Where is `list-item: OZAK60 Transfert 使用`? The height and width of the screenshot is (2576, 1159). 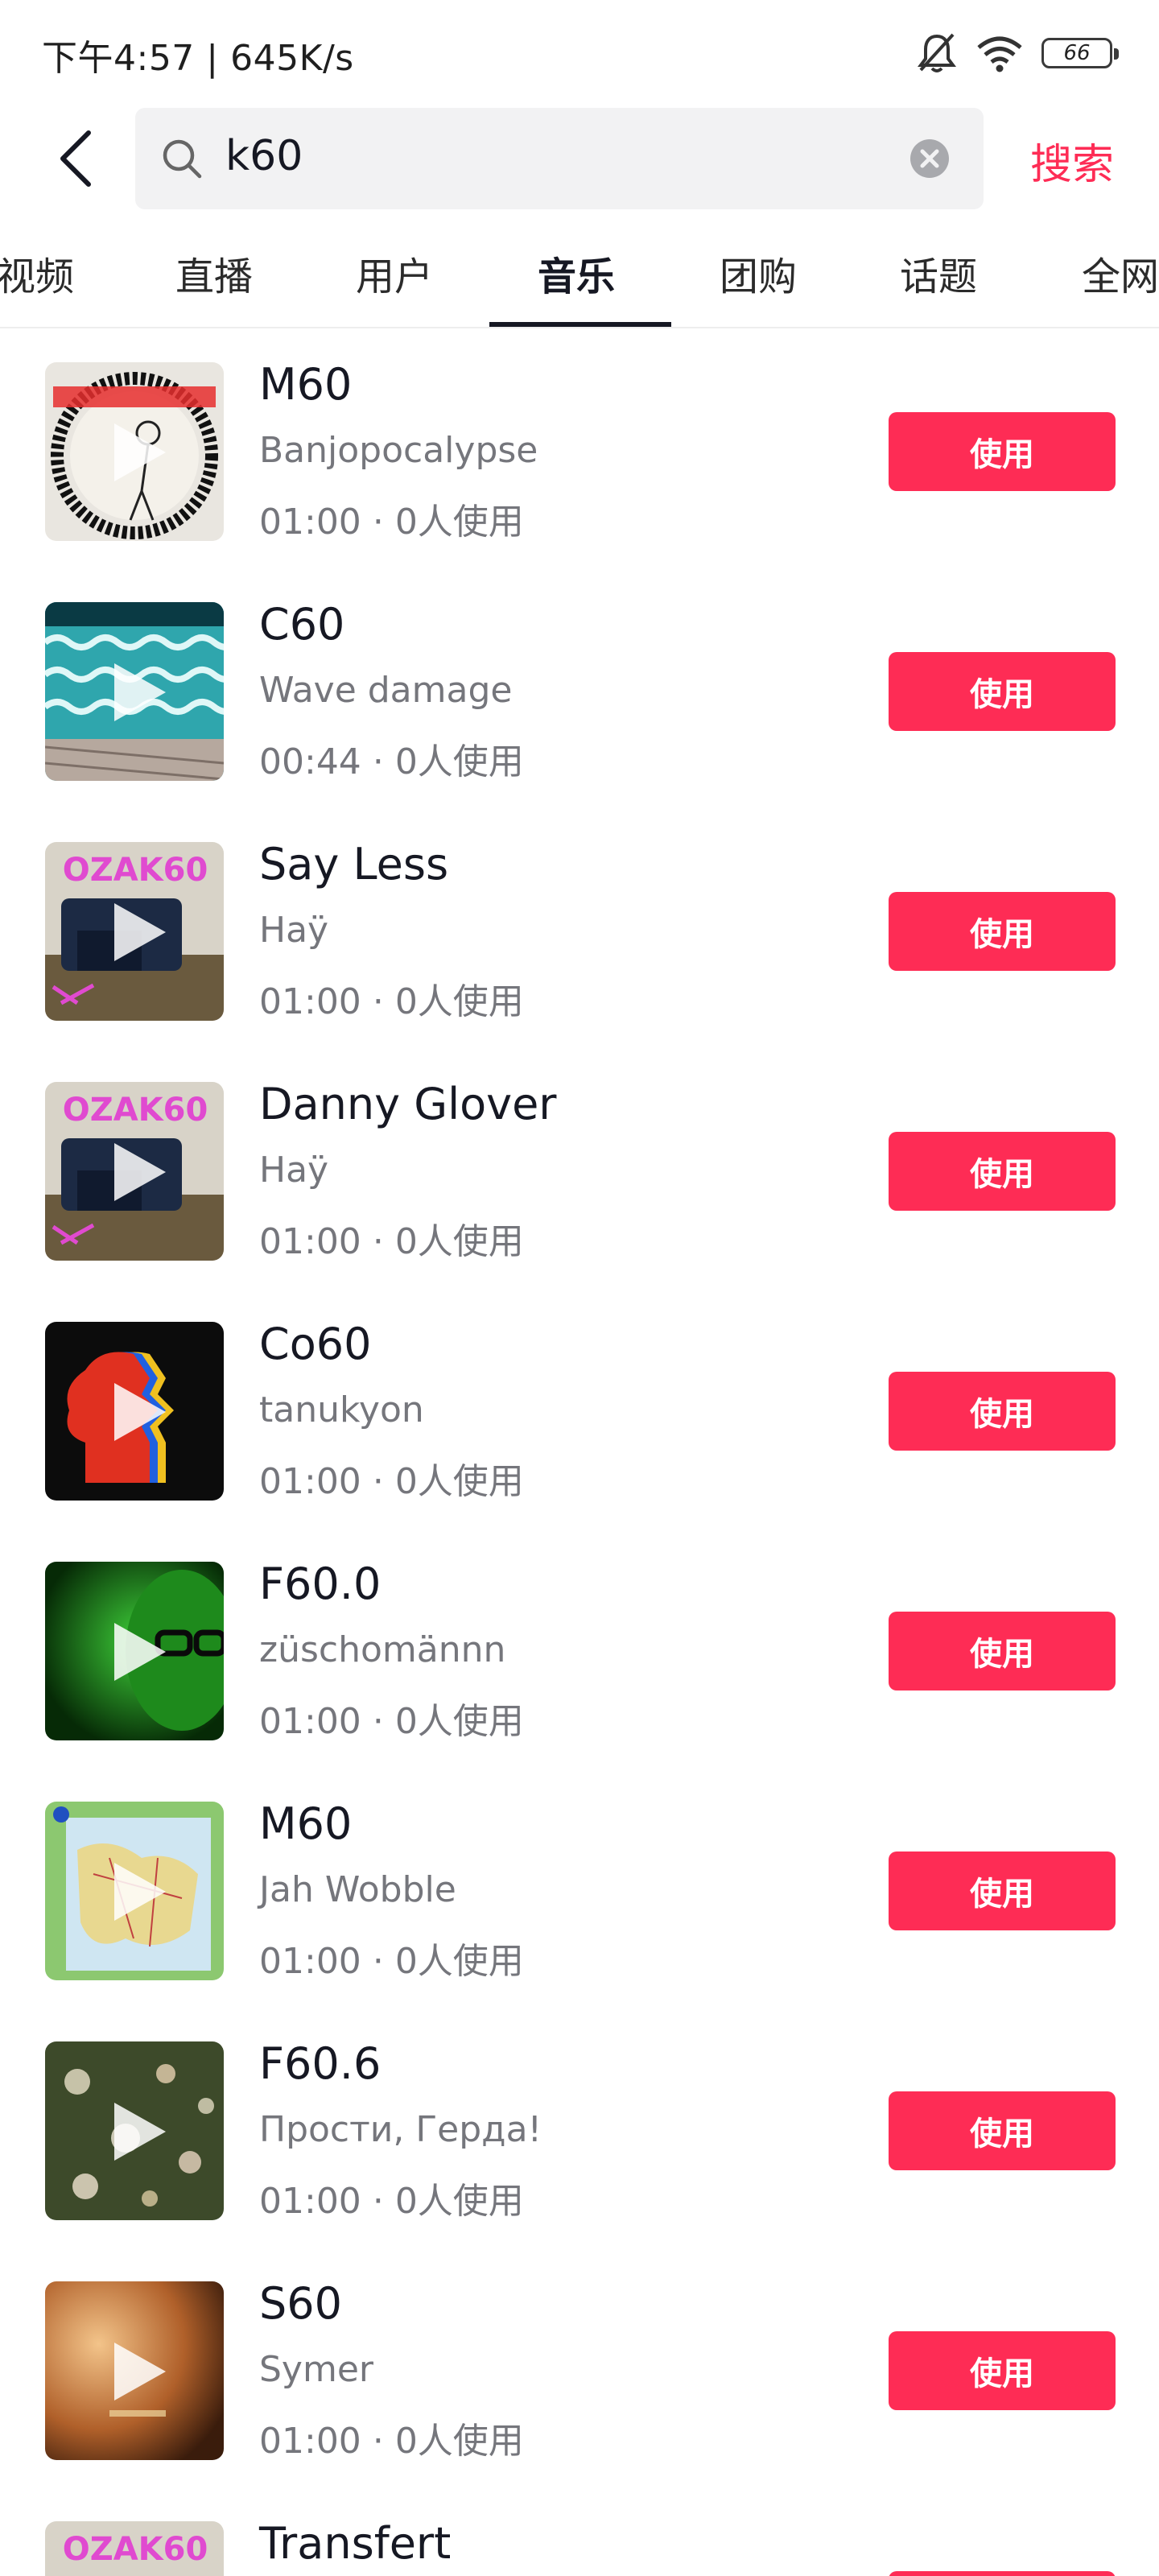 list-item: OZAK60 Transfert 使用 is located at coordinates (579, 2547).